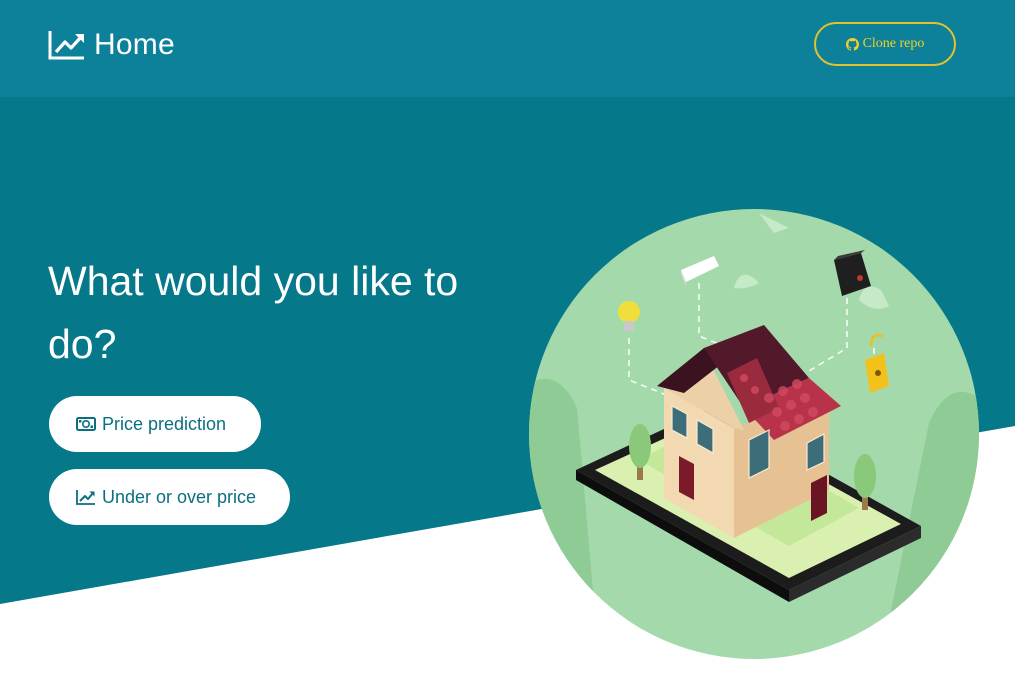 This screenshot has height=684, width=1015. Describe the element at coordinates (86, 424) in the screenshot. I see `money-bill-icon` at that location.